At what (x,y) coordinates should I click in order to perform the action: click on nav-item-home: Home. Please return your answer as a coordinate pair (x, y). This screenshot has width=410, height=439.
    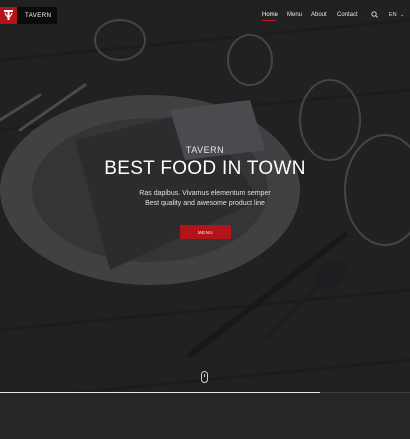
    Looking at the image, I should click on (270, 15).